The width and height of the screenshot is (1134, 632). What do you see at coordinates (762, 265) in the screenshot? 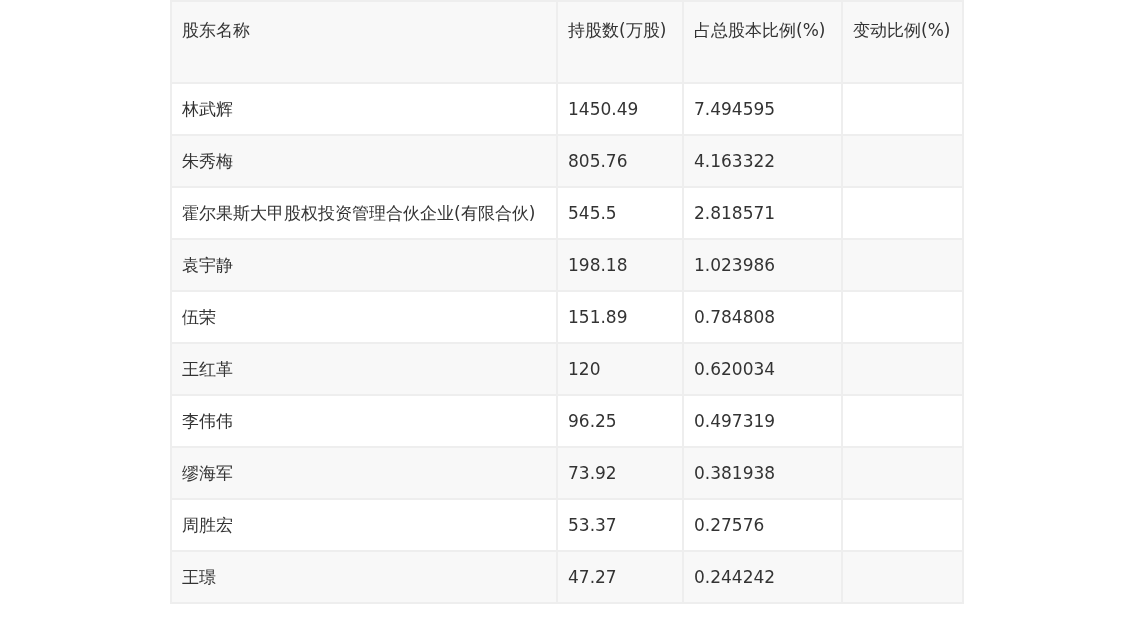
I see `table-cell: 1.023986` at bounding box center [762, 265].